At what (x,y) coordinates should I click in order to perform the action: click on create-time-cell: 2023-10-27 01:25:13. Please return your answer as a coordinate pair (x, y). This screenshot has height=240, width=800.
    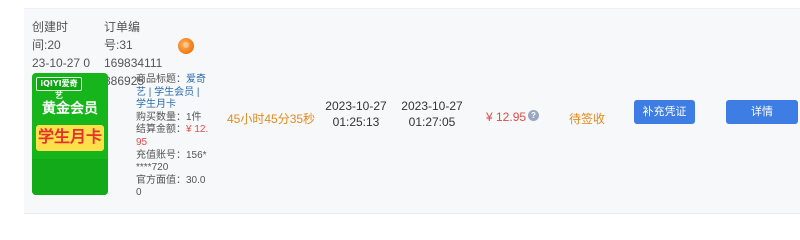
    Looking at the image, I should click on (356, 114).